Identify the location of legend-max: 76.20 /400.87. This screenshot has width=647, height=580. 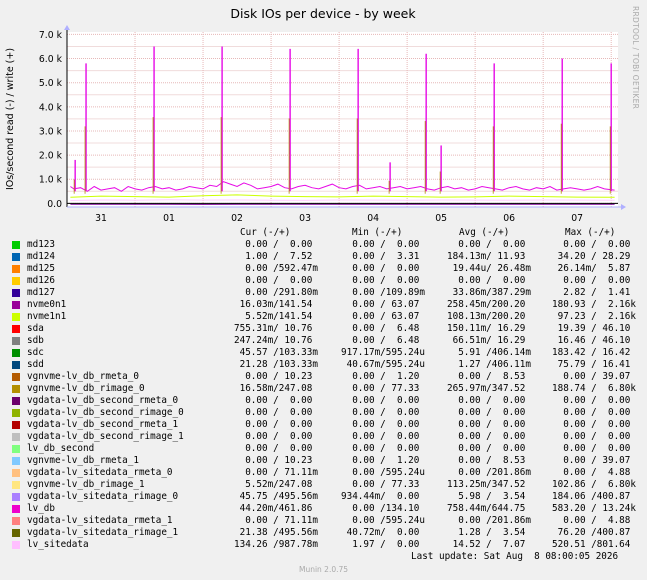
(591, 532).